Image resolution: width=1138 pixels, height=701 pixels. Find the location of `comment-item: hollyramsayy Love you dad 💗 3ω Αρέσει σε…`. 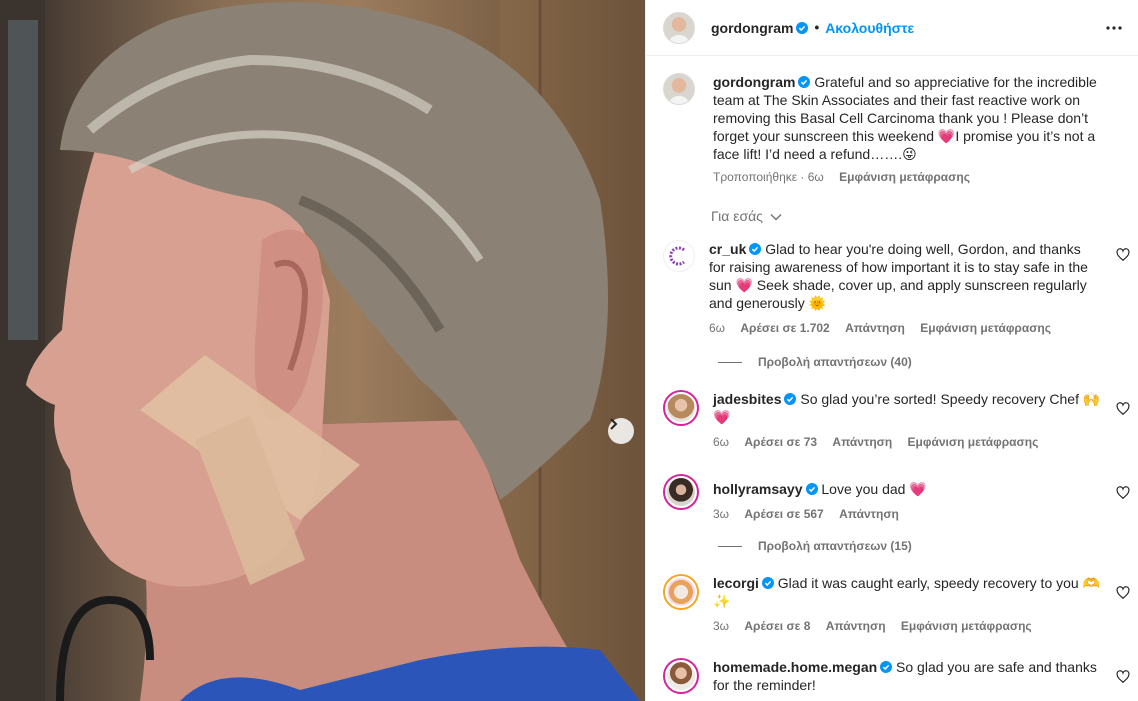

comment-item: hollyramsayy Love you dad 💗 3ω Αρέσει σε… is located at coordinates (898, 498).